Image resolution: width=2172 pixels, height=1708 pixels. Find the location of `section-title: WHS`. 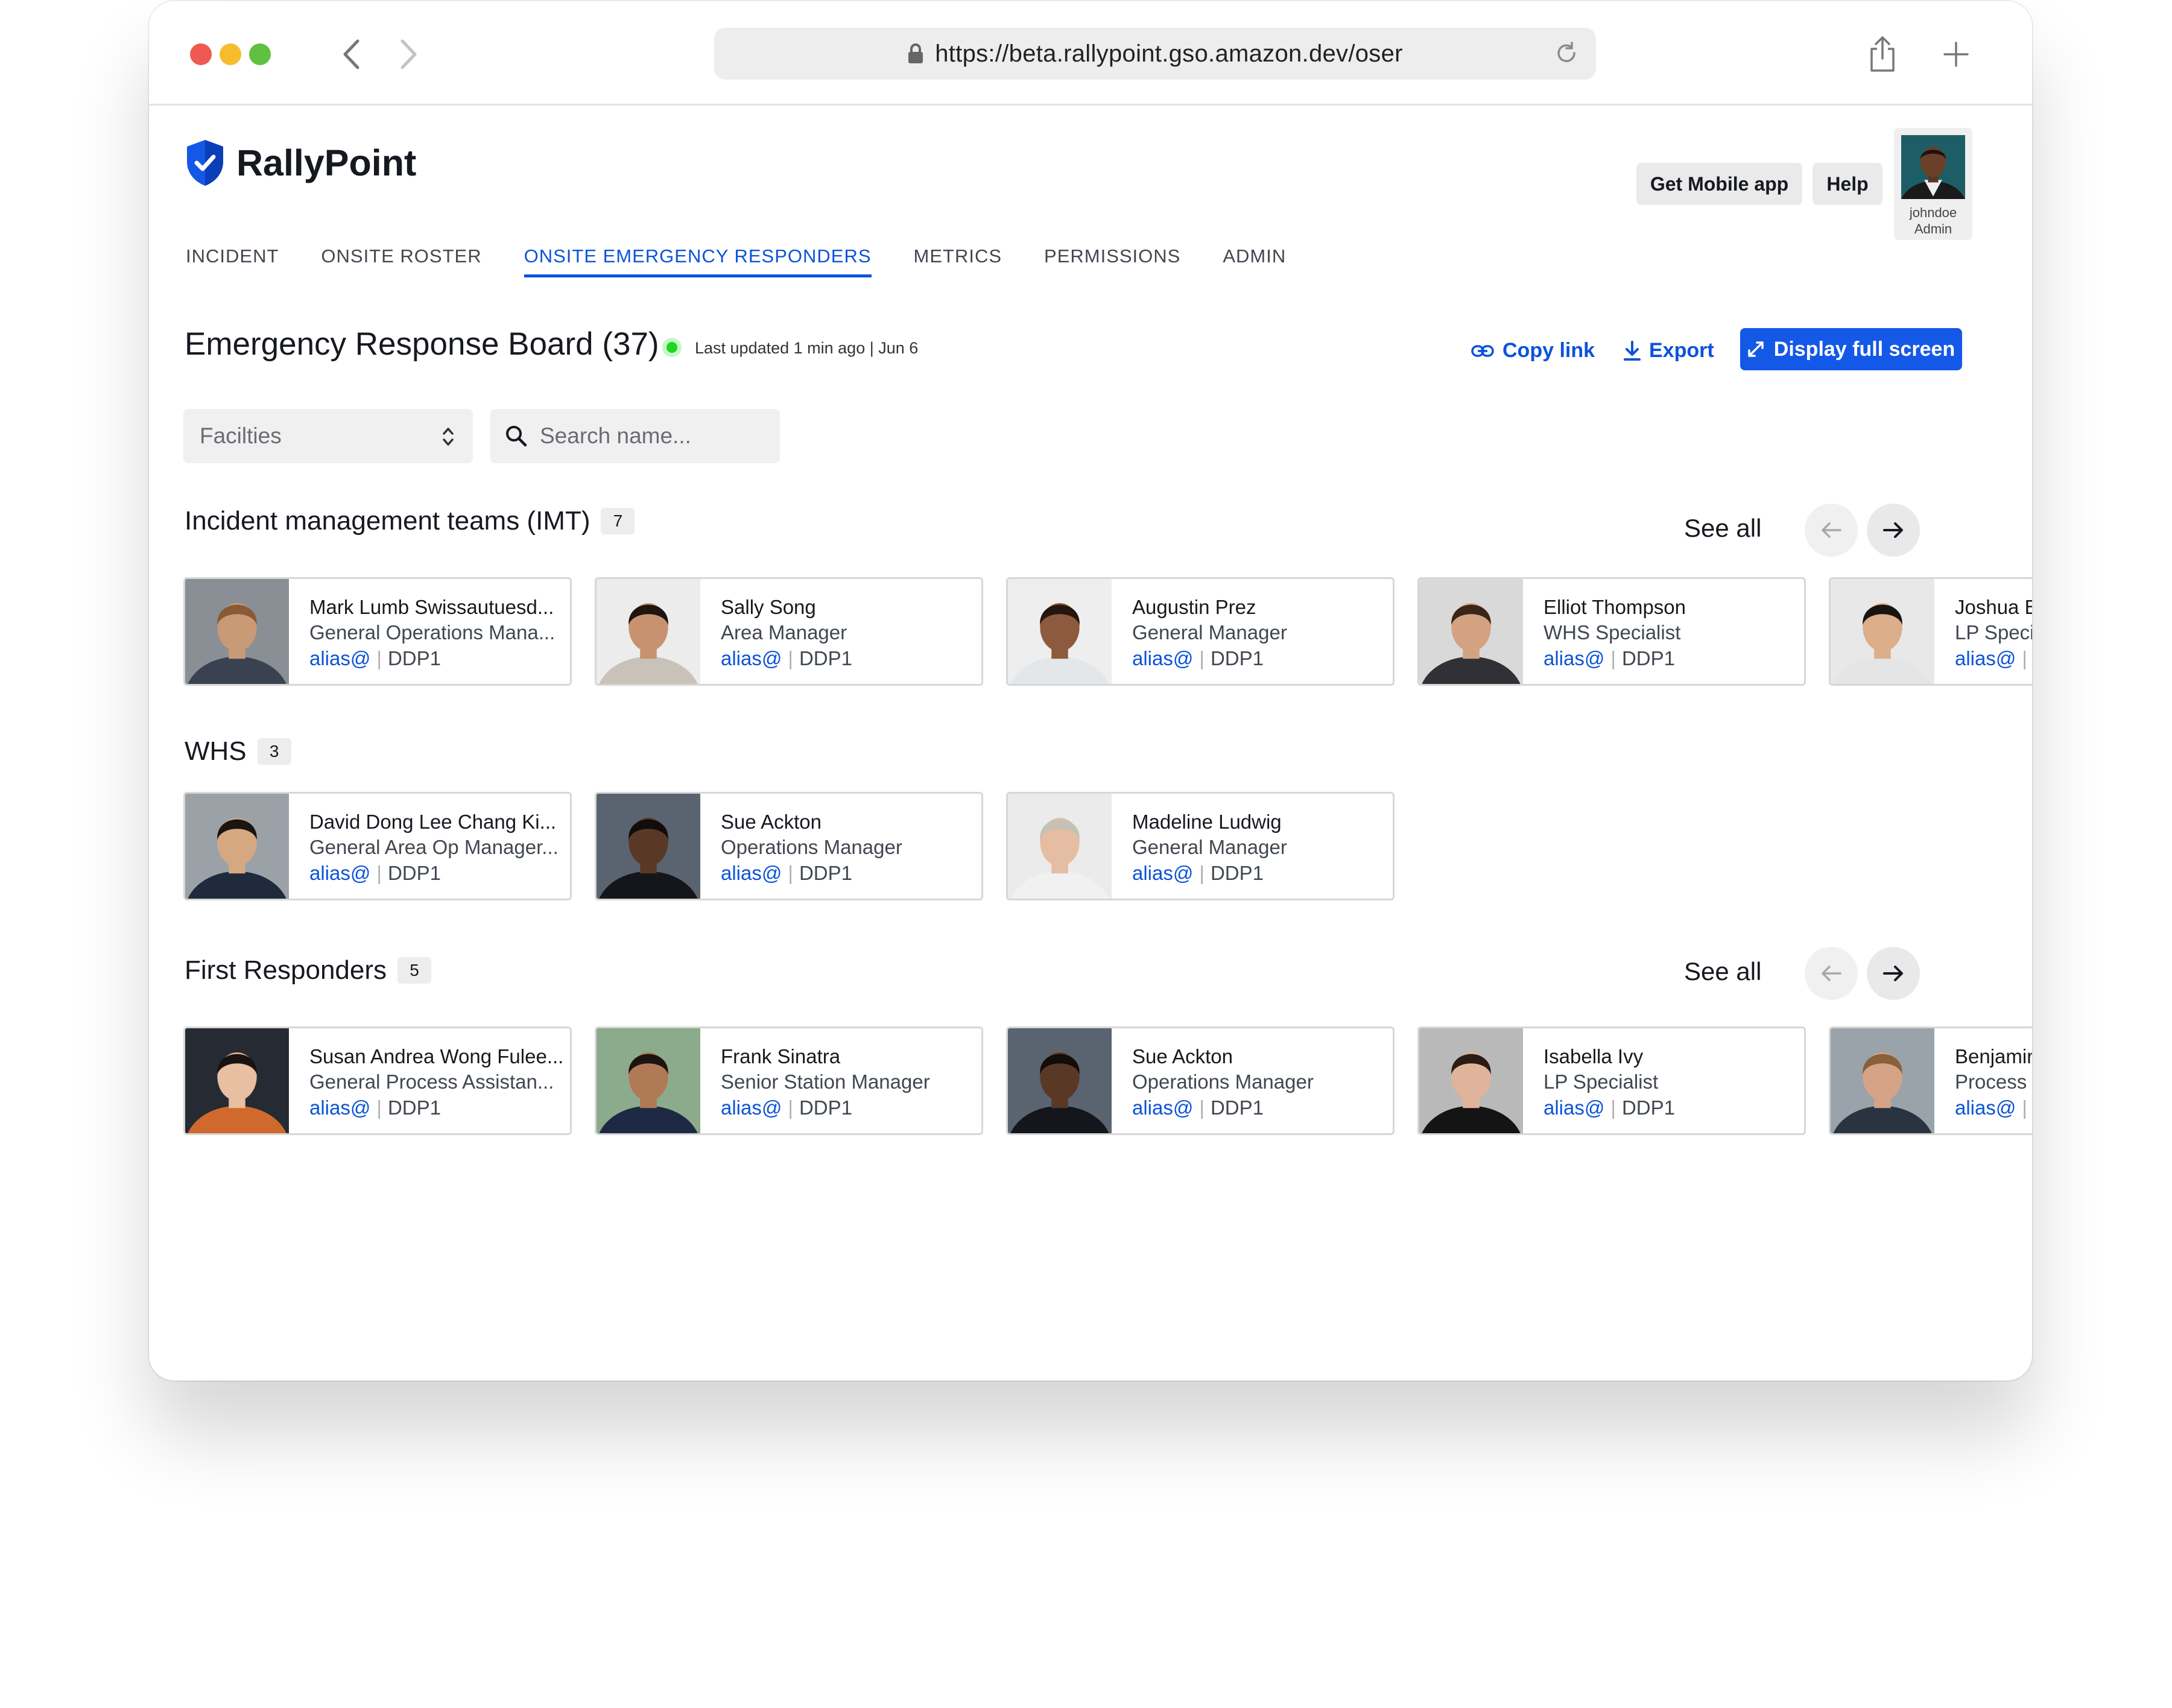

section-title: WHS is located at coordinates (216, 751).